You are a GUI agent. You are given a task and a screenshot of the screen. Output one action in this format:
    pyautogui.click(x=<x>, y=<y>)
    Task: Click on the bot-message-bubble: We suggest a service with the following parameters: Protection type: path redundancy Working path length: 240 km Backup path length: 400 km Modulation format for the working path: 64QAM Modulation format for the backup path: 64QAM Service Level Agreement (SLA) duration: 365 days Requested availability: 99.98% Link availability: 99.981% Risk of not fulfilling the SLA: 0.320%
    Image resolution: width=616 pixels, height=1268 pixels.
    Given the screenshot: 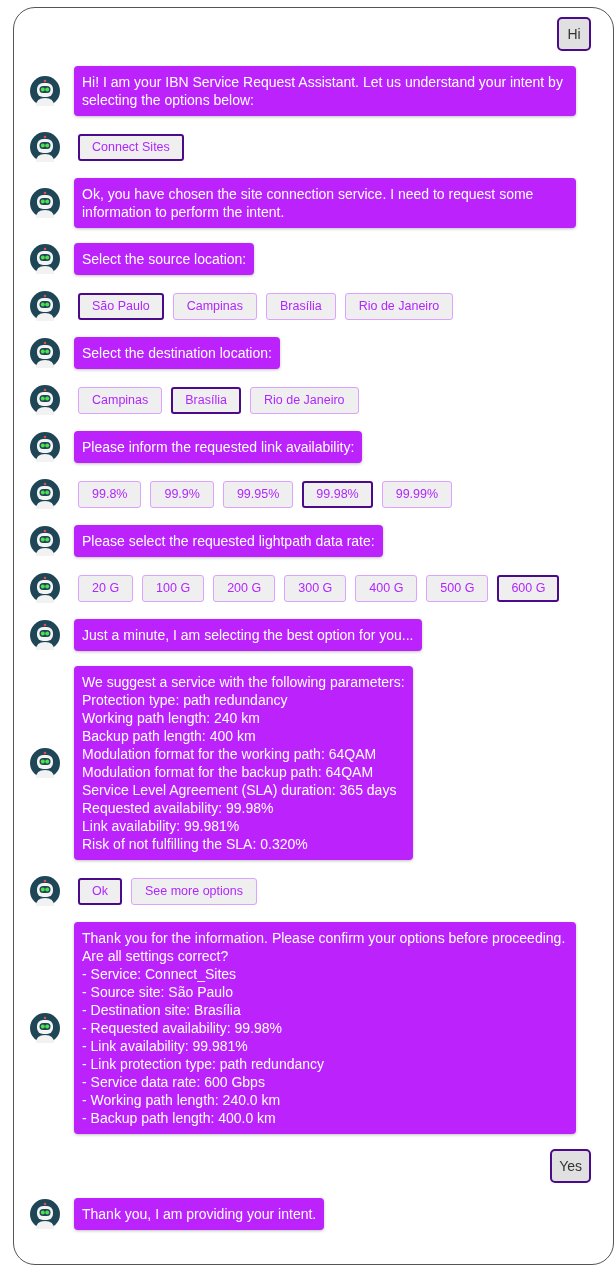 What is the action you would take?
    pyautogui.click(x=243, y=763)
    